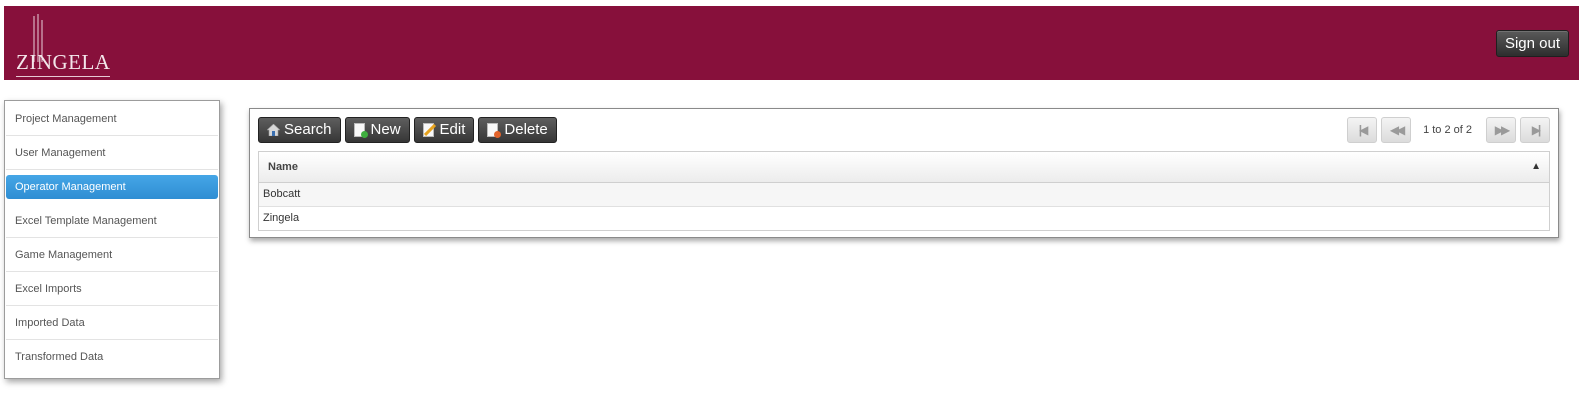  I want to click on first-page-button: |◀, so click(1362, 130).